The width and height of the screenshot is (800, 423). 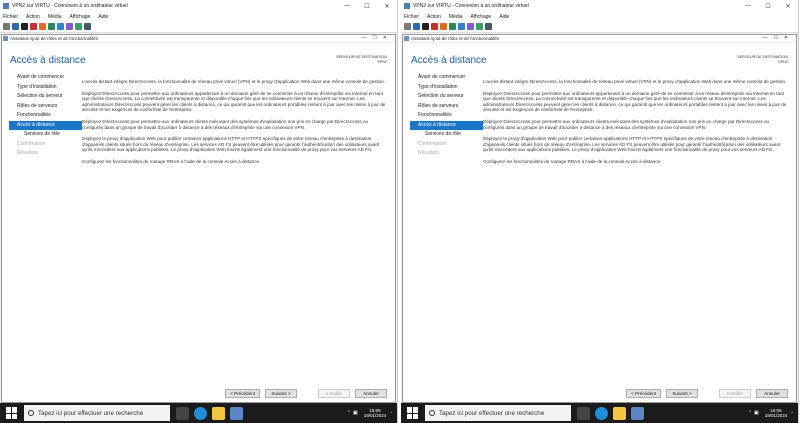 What do you see at coordinates (91, 413) in the screenshot?
I see `search-placeholder: Tapez ici pour effectuer une recherche` at bounding box center [91, 413].